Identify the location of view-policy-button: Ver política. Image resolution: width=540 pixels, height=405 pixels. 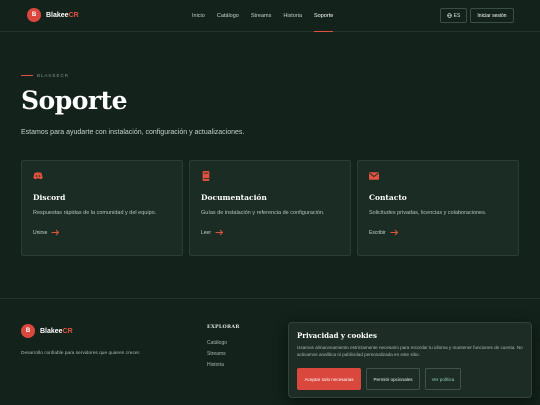
(443, 379).